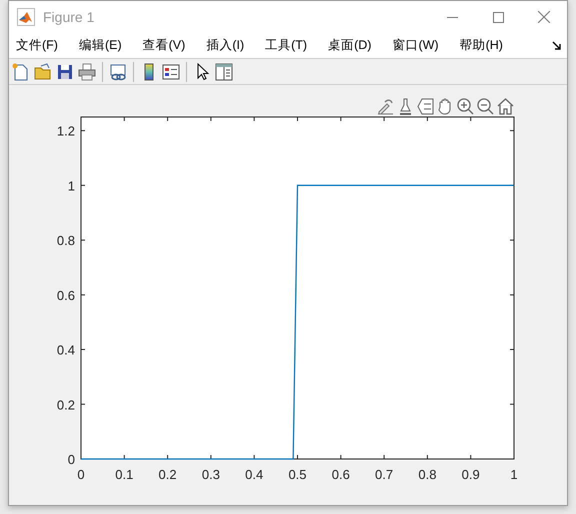  I want to click on x-tick-label: 1, so click(514, 474).